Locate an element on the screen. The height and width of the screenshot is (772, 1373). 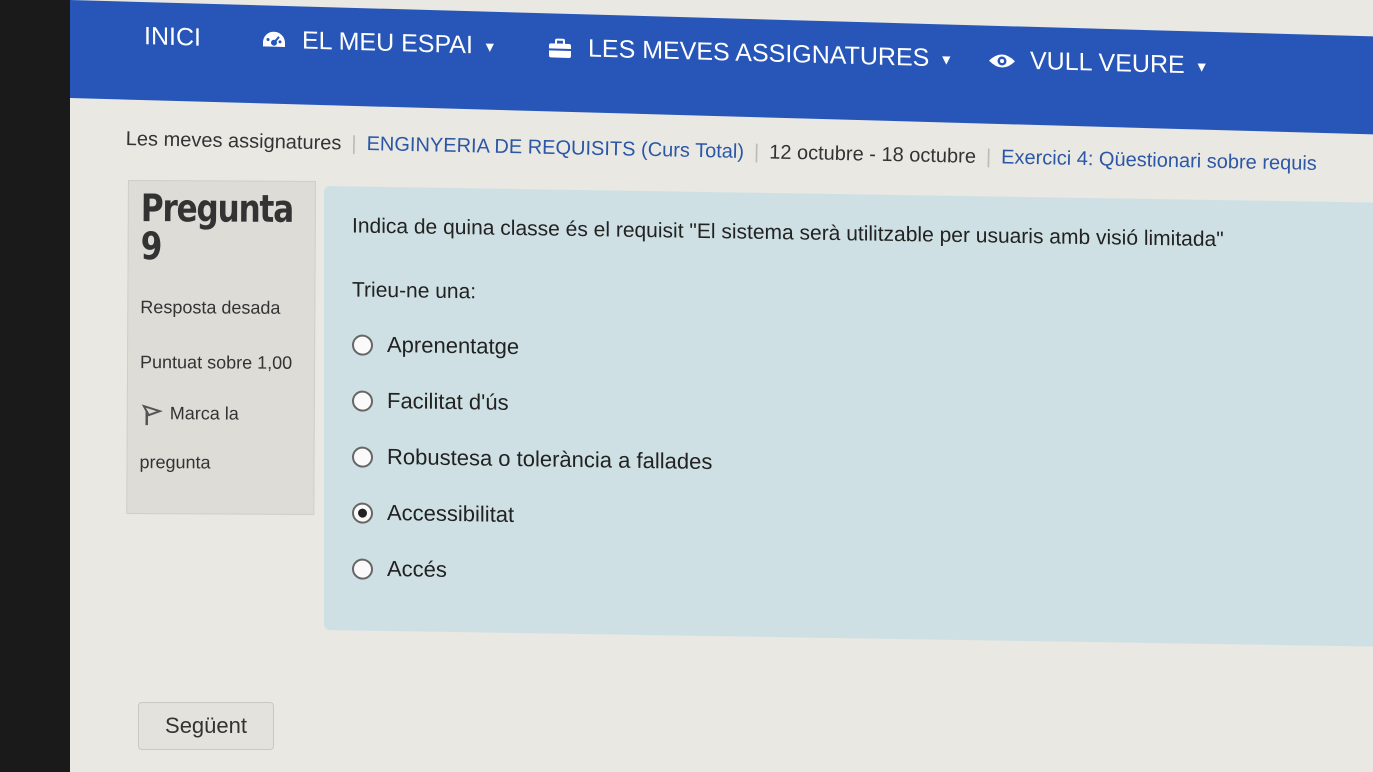
nav-home-label: INICI is located at coordinates (172, 37).